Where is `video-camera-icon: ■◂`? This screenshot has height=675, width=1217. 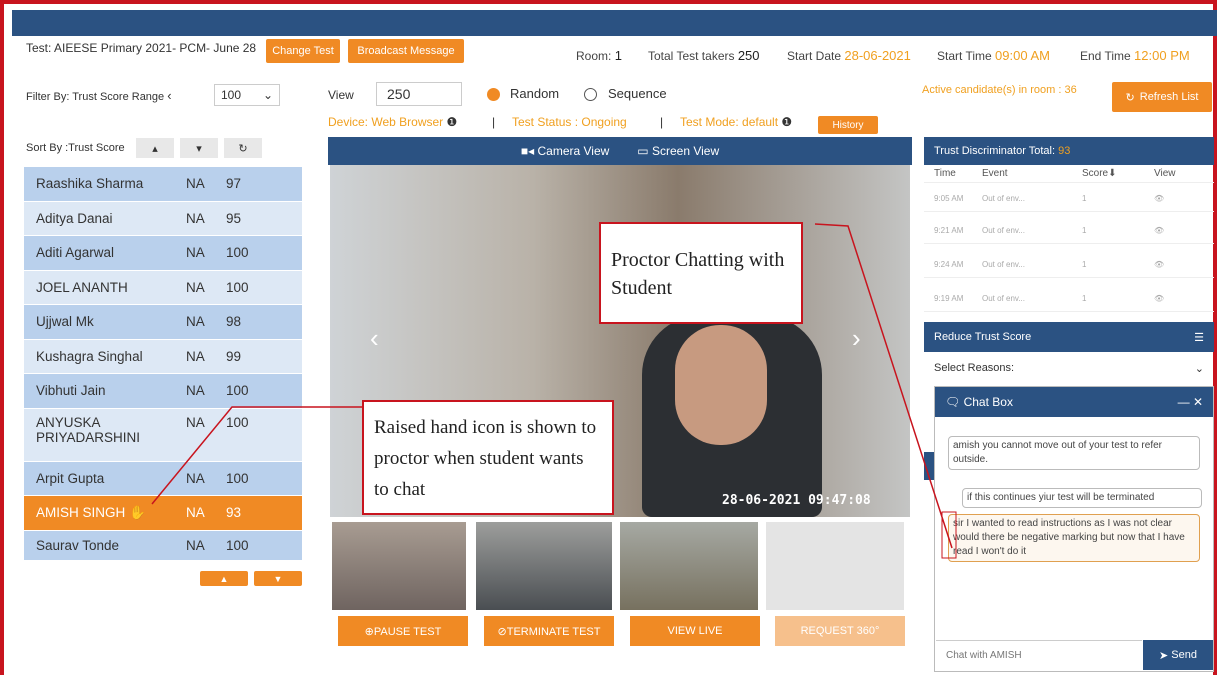 video-camera-icon: ■◂ is located at coordinates (527, 151).